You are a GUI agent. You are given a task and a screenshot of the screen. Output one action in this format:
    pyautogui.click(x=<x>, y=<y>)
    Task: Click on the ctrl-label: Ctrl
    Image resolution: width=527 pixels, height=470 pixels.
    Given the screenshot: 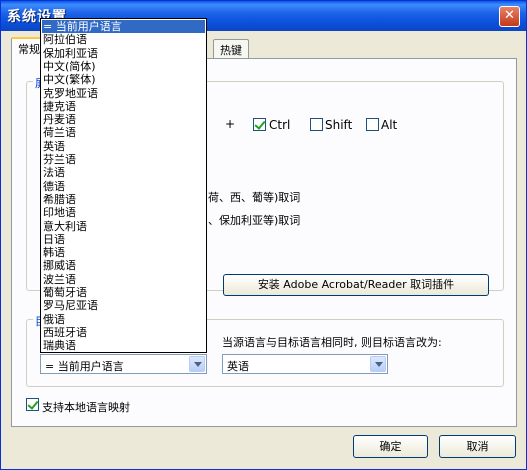 What is the action you would take?
    pyautogui.click(x=280, y=125)
    